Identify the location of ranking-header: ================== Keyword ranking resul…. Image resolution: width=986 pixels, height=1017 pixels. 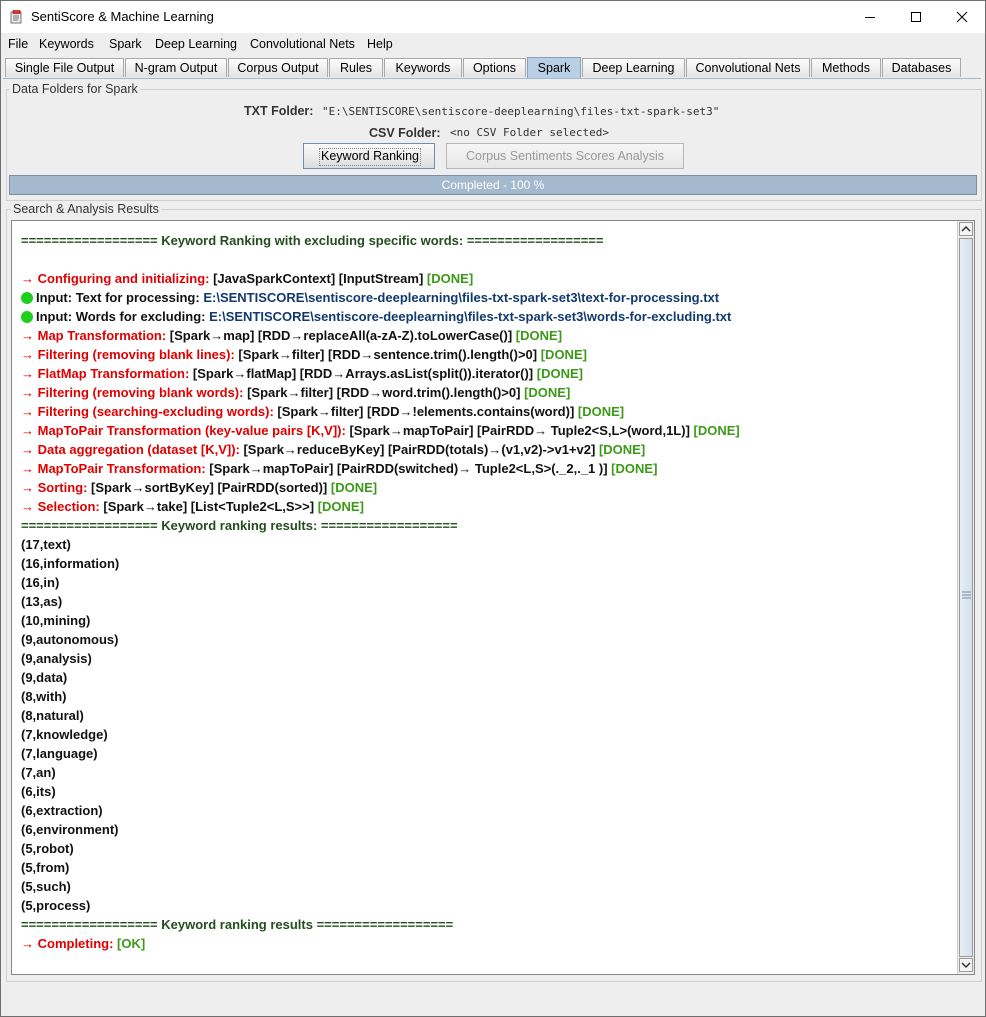
(239, 525).